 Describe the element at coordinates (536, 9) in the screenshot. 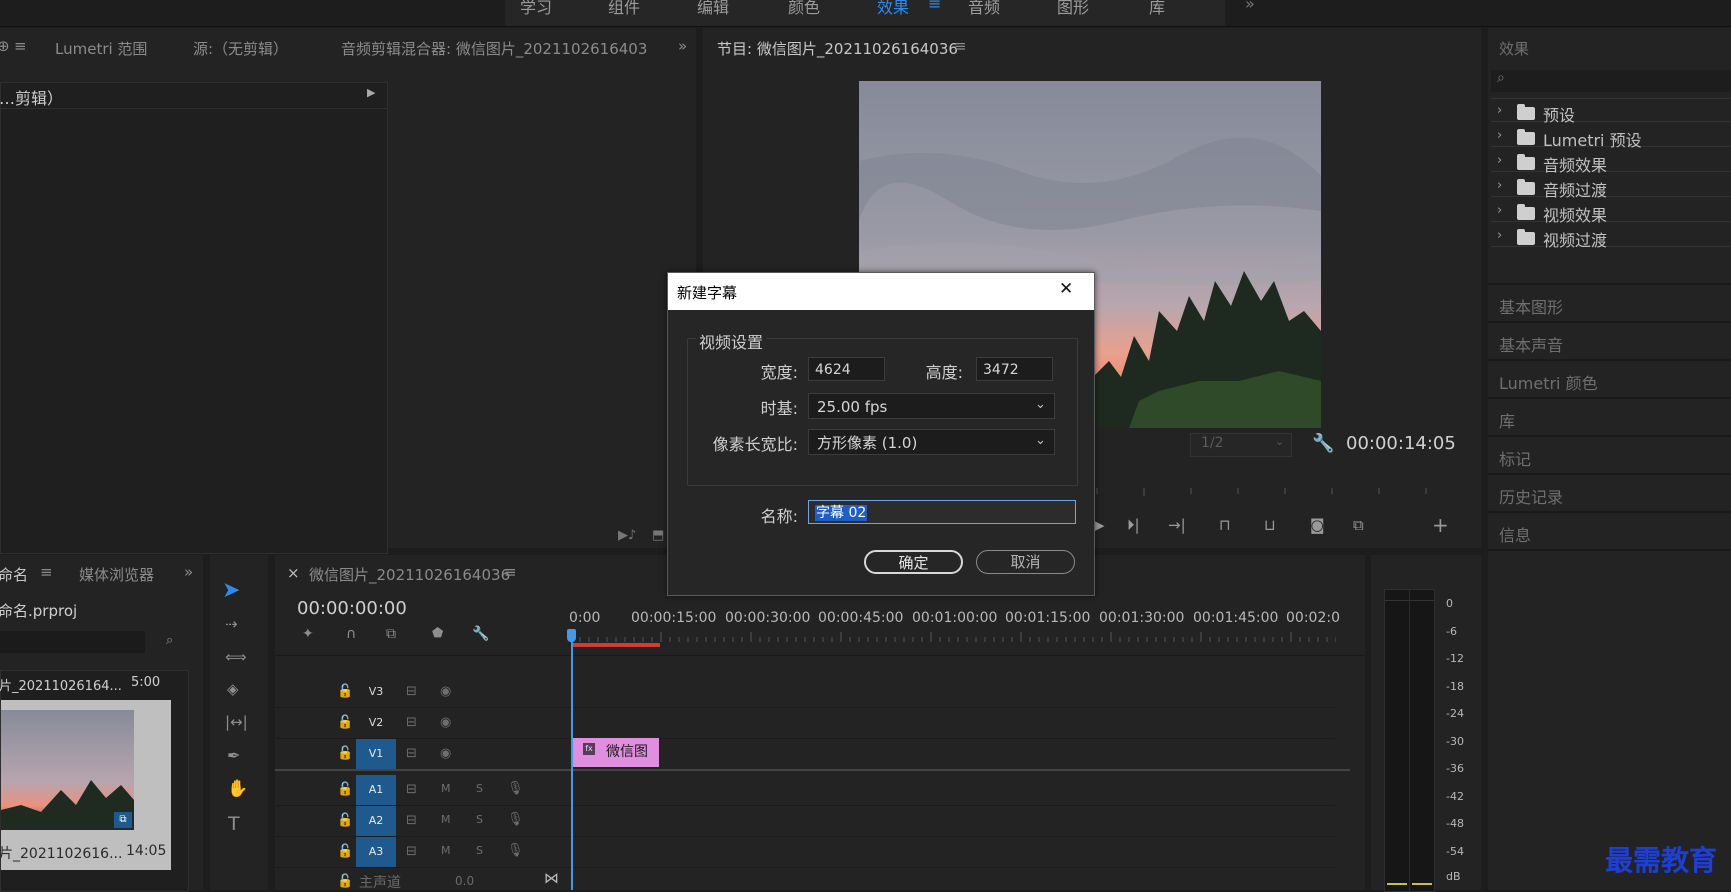

I see `workspace-tab-learn: 学习` at that location.